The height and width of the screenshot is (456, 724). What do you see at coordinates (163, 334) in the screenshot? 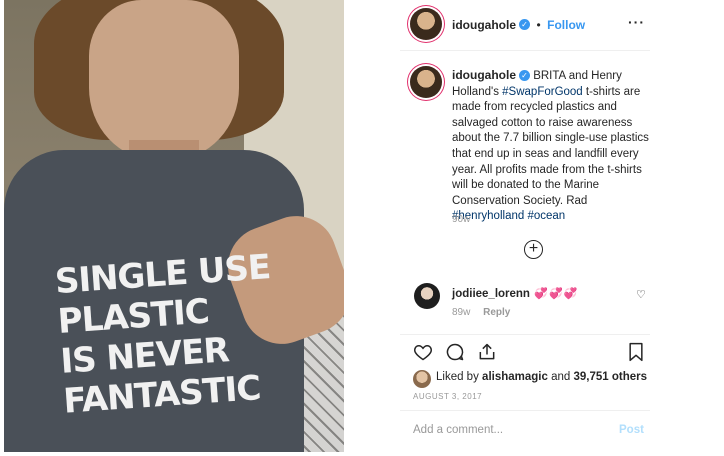
I see `tshirt-slogan: SINGLE USE PLASTIC IS NEVER FANTASTIC` at bounding box center [163, 334].